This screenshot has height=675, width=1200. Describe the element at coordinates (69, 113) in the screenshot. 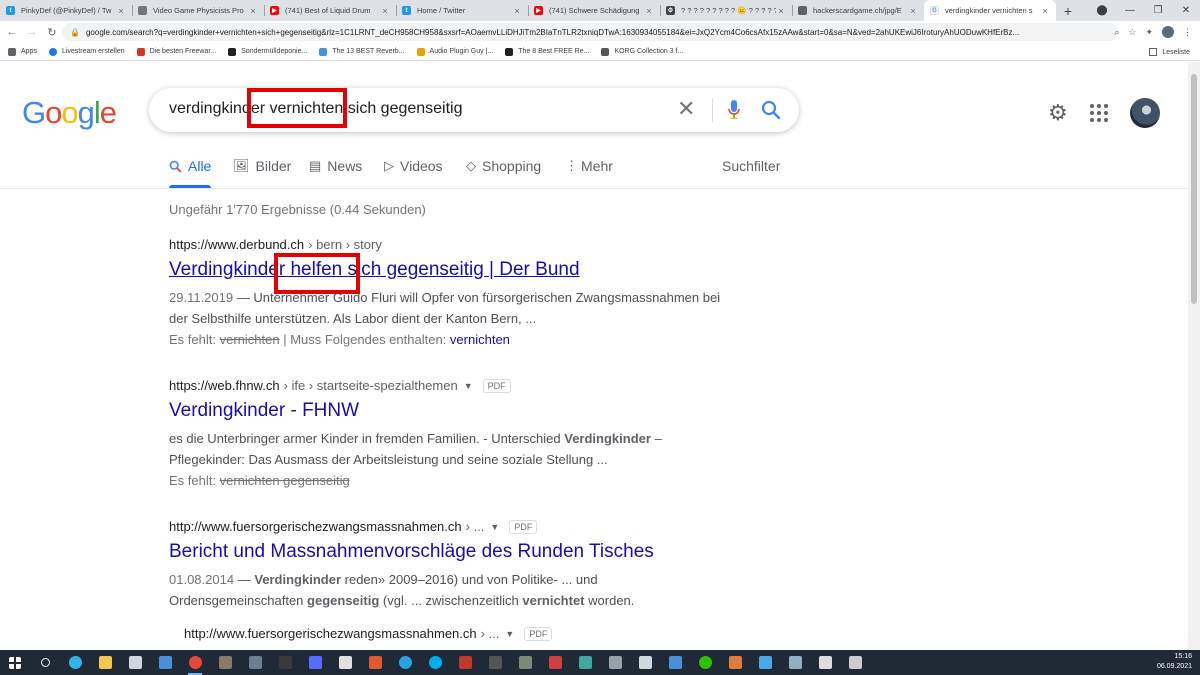

I see `google-logo: Google` at that location.